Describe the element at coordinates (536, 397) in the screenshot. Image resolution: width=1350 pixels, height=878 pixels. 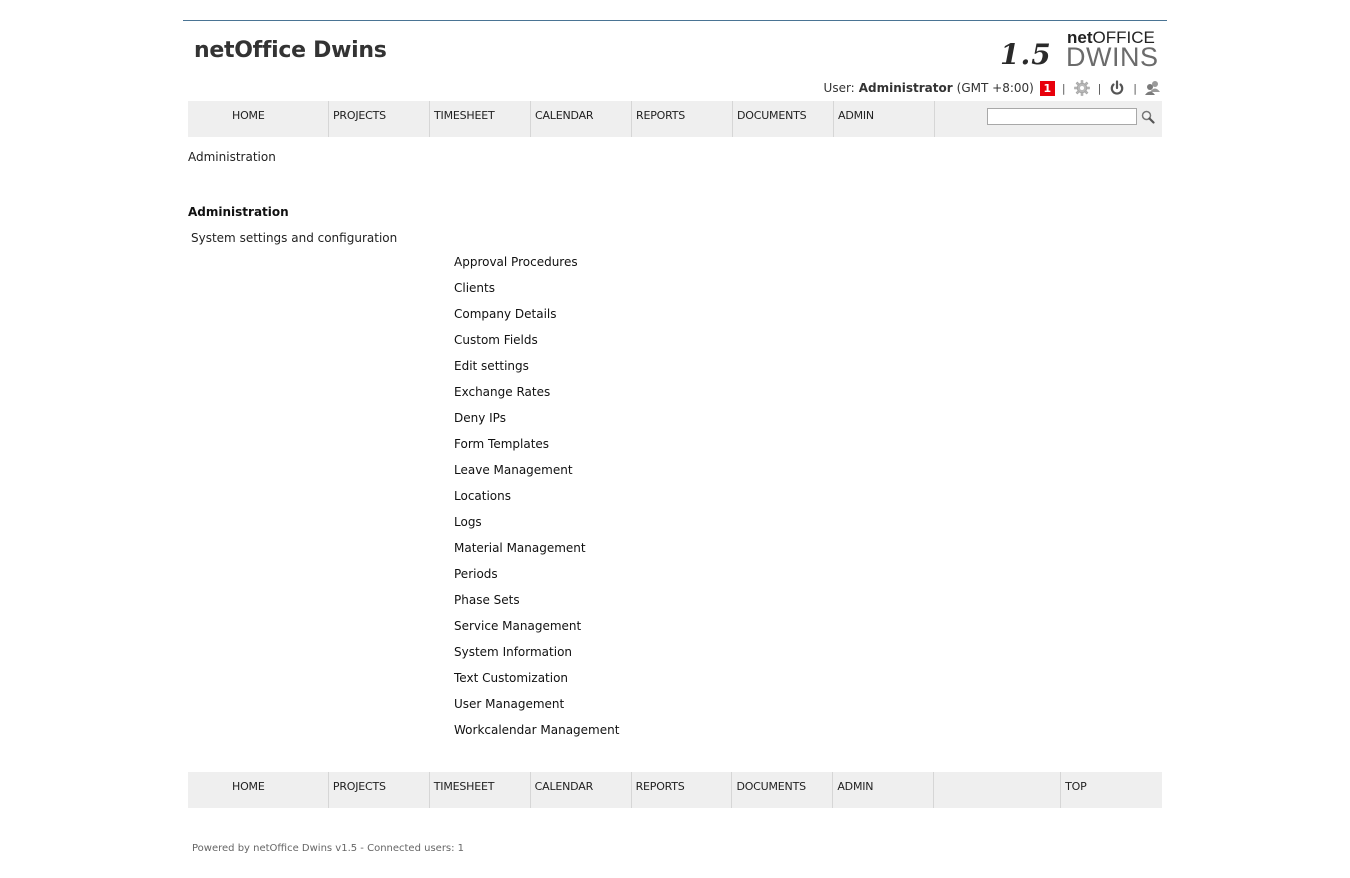
I see `admin-link-exchange-rates: Exchange Rates` at that location.